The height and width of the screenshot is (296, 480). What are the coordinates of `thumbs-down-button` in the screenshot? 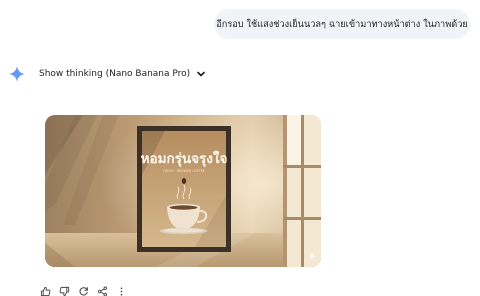 It's located at (64, 290).